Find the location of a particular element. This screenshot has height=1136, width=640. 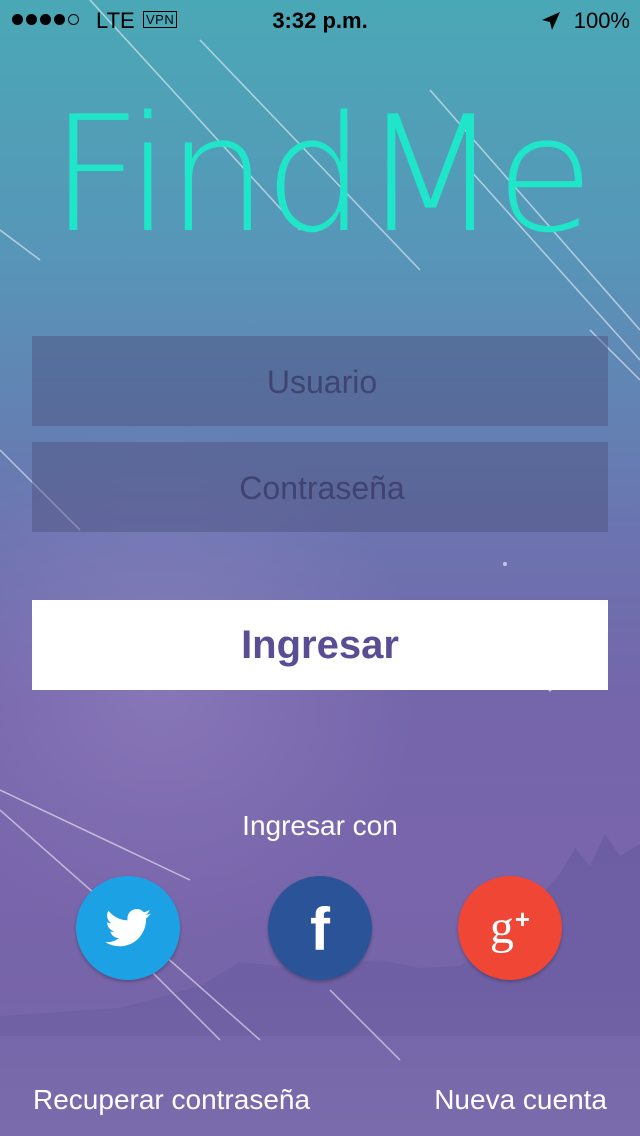

app-logo: FindMe is located at coordinates (321, 174).